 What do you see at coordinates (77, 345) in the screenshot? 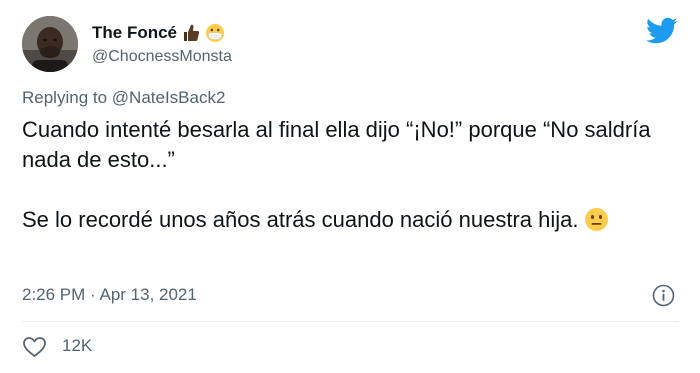
I see `like-count: 12K` at bounding box center [77, 345].